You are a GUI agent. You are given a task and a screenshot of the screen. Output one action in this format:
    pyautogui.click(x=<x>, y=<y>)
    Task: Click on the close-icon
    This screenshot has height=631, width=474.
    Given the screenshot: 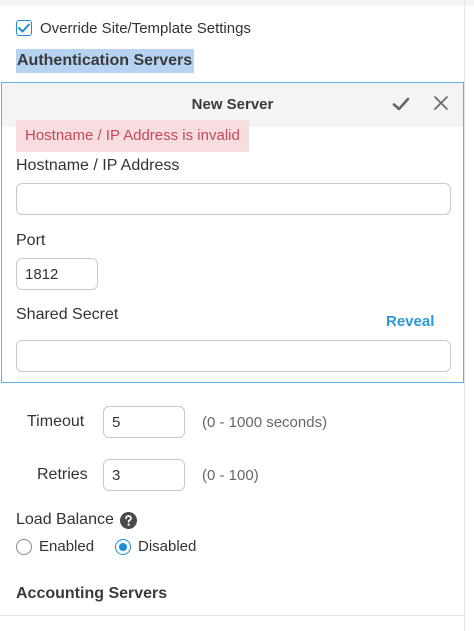 What is the action you would take?
    pyautogui.click(x=441, y=103)
    